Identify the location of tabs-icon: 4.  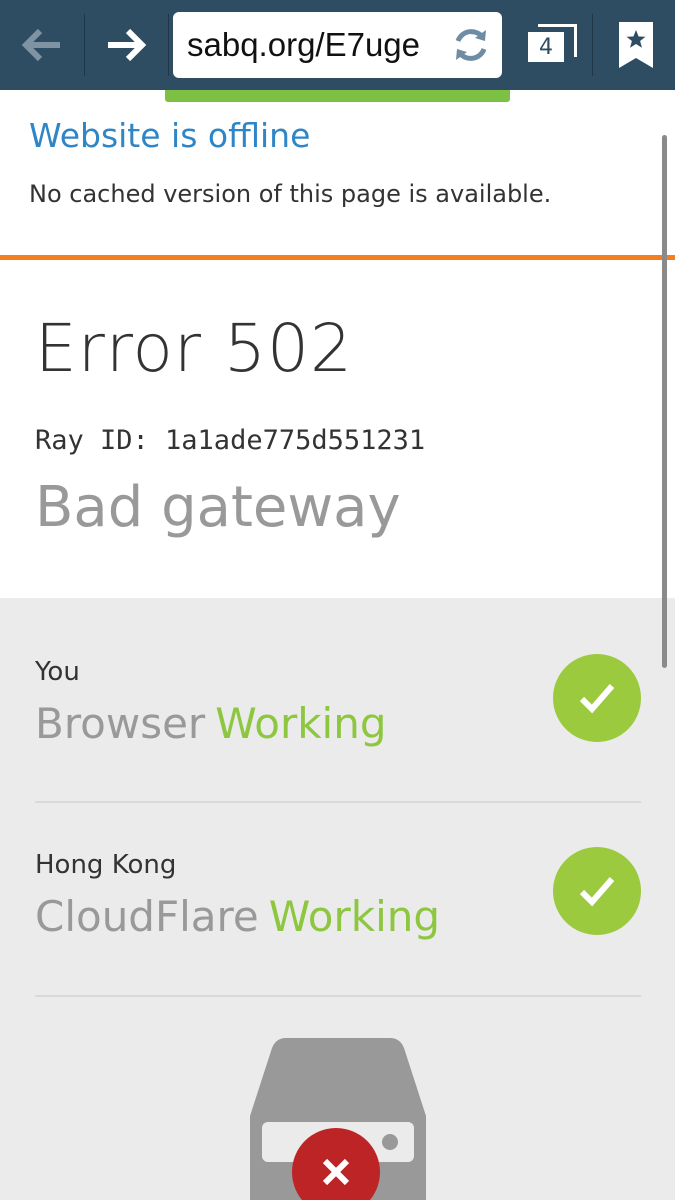
(553, 45).